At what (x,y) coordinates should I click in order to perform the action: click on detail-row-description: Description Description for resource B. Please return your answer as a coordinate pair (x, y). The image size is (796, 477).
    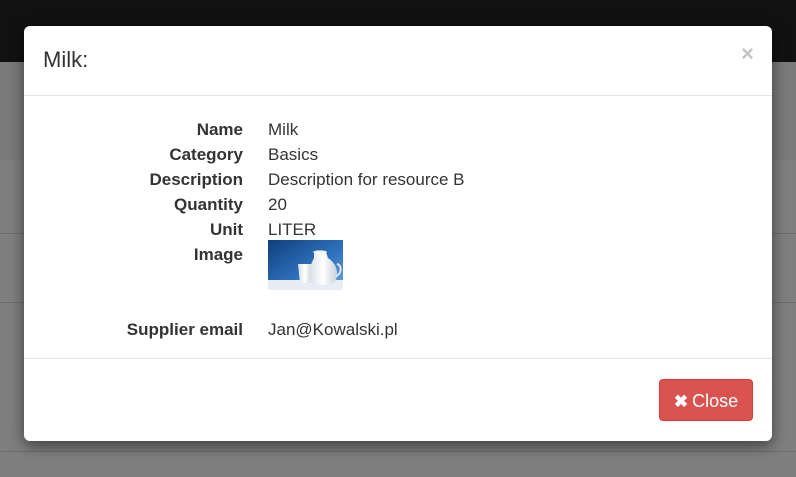
    Looking at the image, I should click on (398, 179).